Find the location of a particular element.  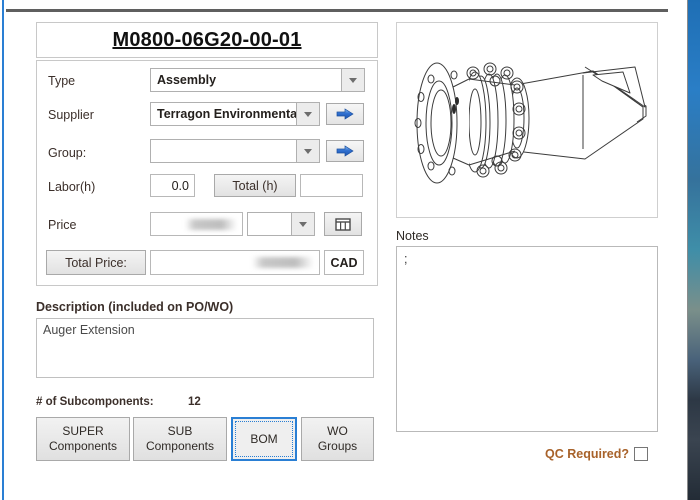

type-select: Assembly is located at coordinates (257, 80).